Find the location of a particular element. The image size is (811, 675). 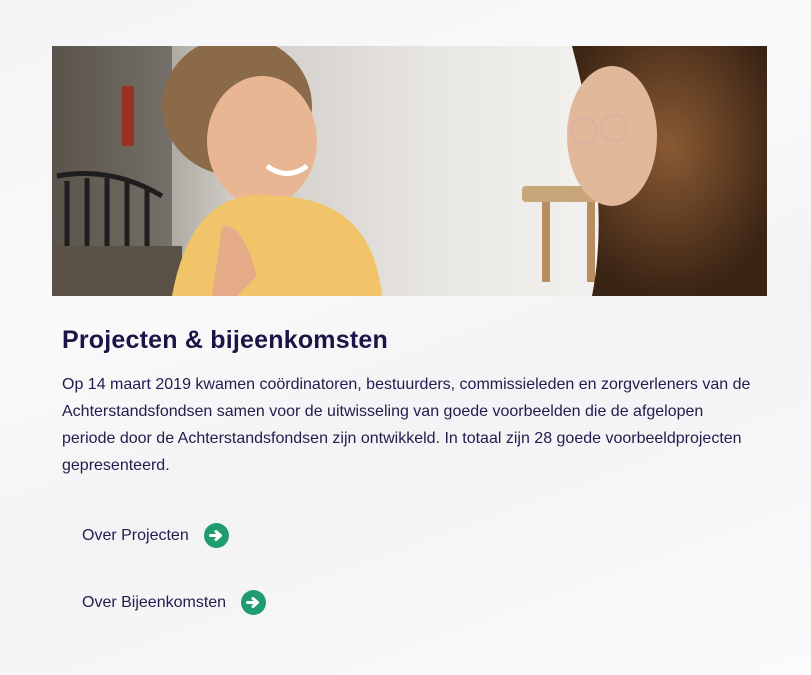

over-bijeenkomsten-link: Over Bijeenkomsten is located at coordinates (174, 602).